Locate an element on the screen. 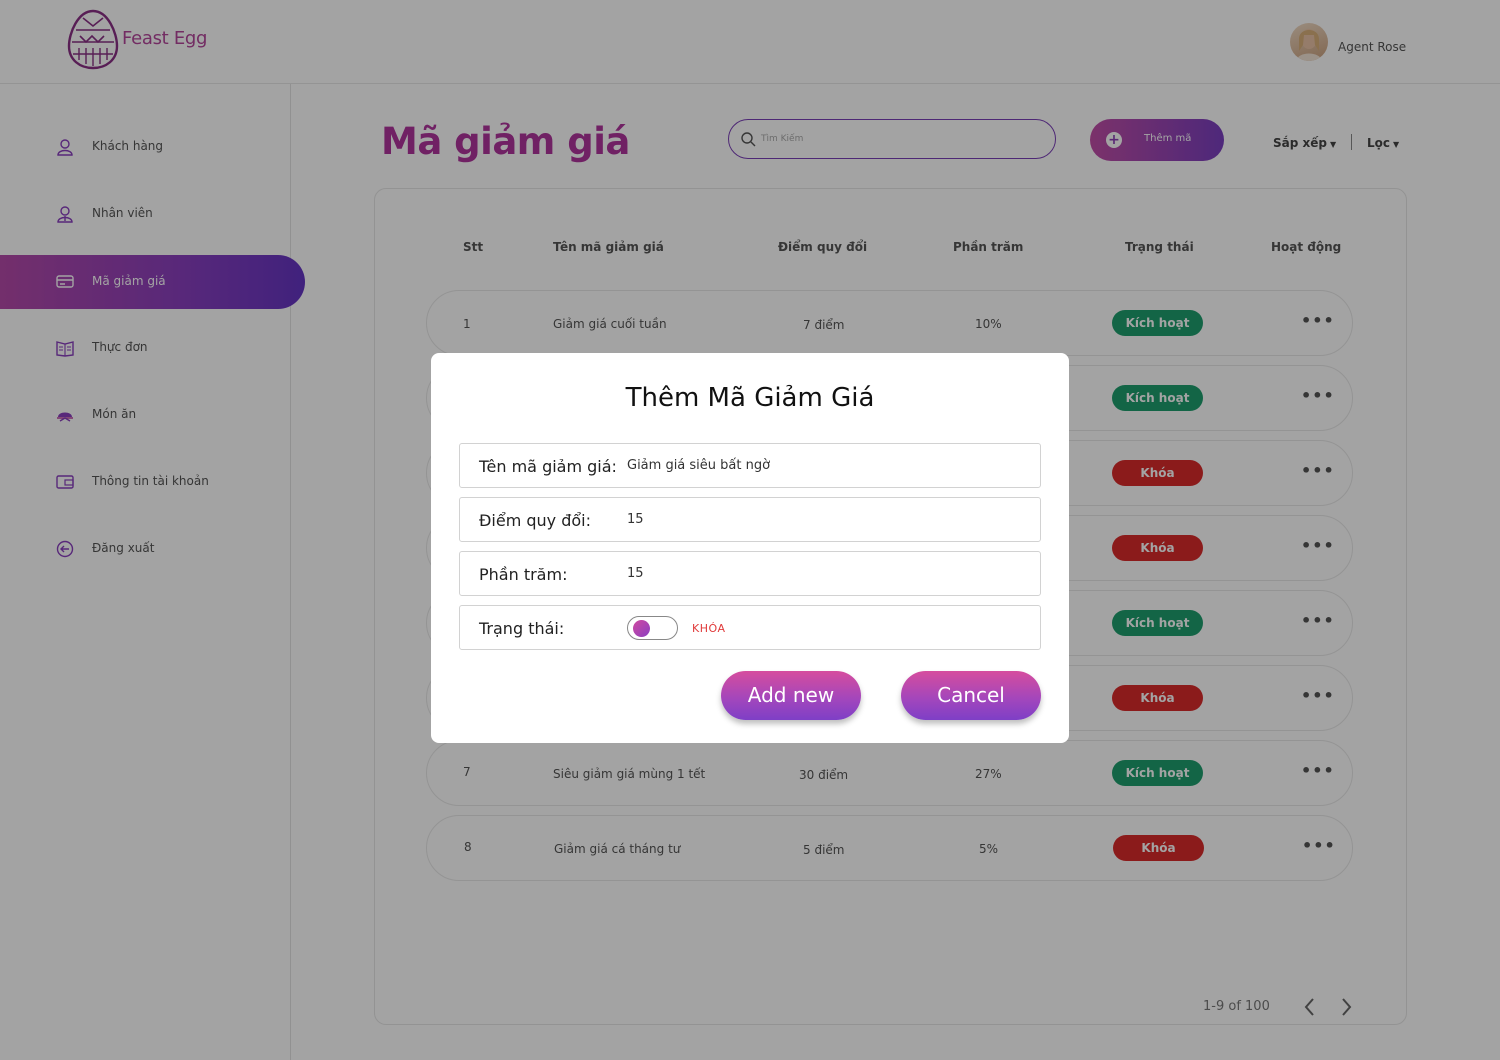  discount-name-input: Giảm giá siêu bất ngờ is located at coordinates (698, 465).